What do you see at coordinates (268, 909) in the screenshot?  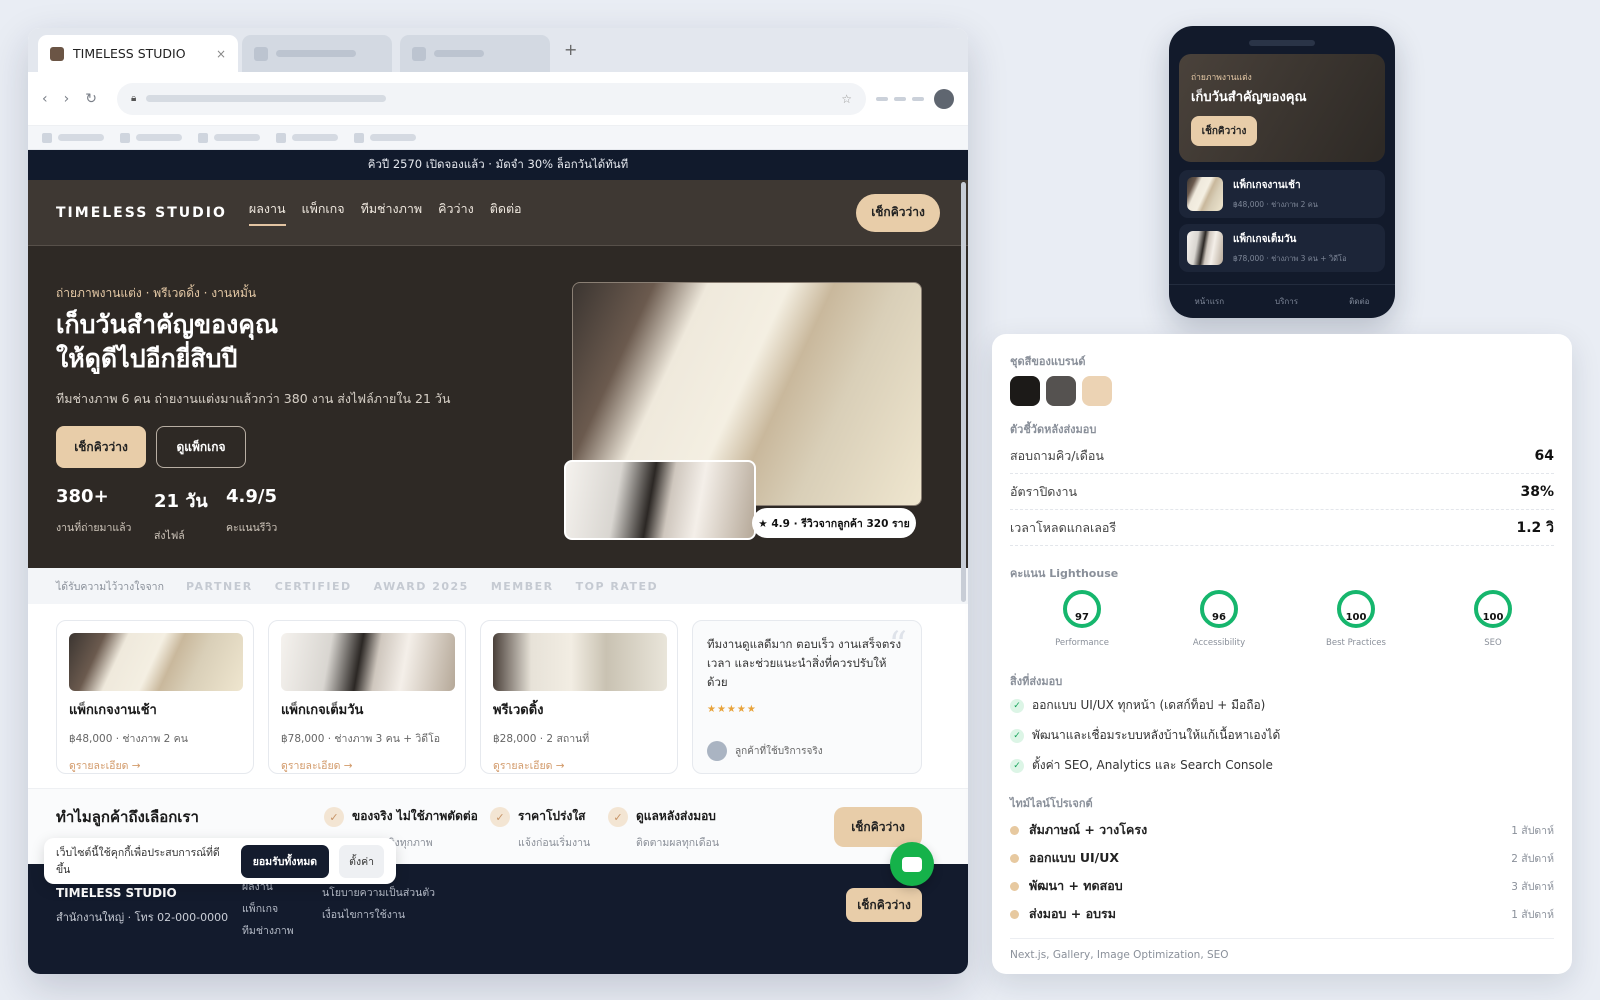 I see `footer-link: แพ็กเกจ` at bounding box center [268, 909].